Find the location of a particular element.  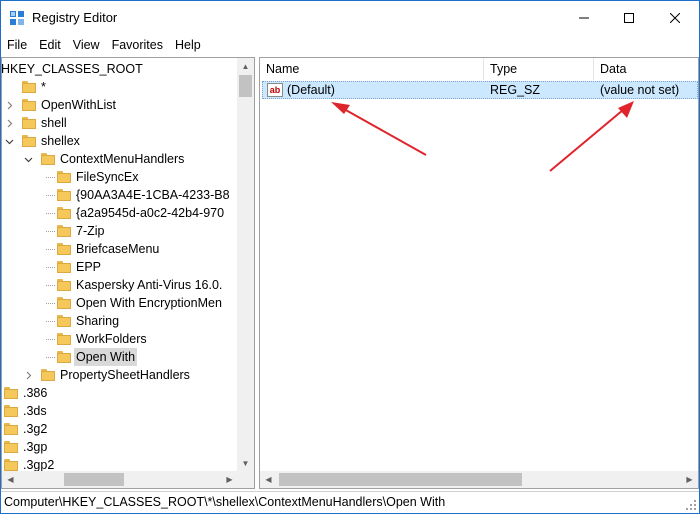

tree-node: .386 is located at coordinates (120, 393).